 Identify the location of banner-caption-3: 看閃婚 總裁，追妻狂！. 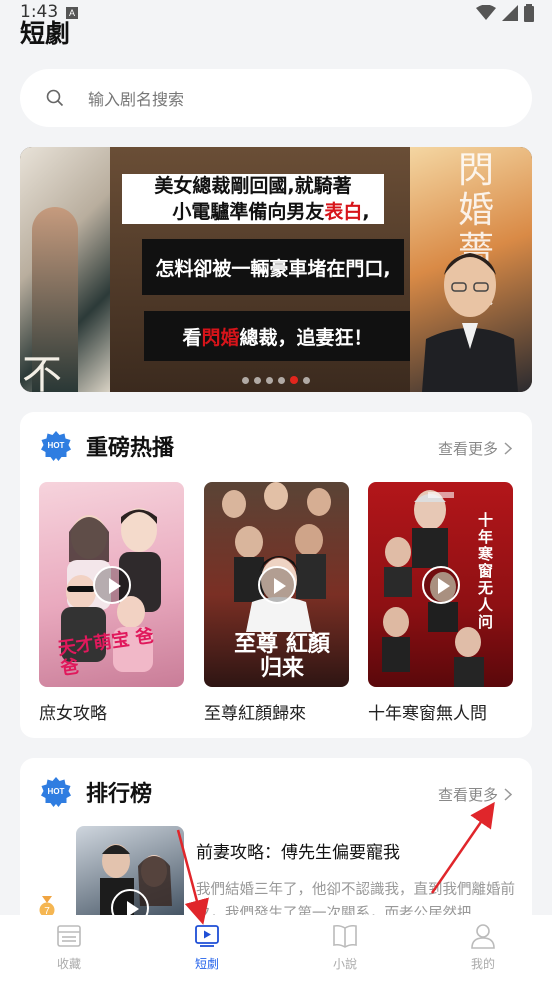
(277, 336).